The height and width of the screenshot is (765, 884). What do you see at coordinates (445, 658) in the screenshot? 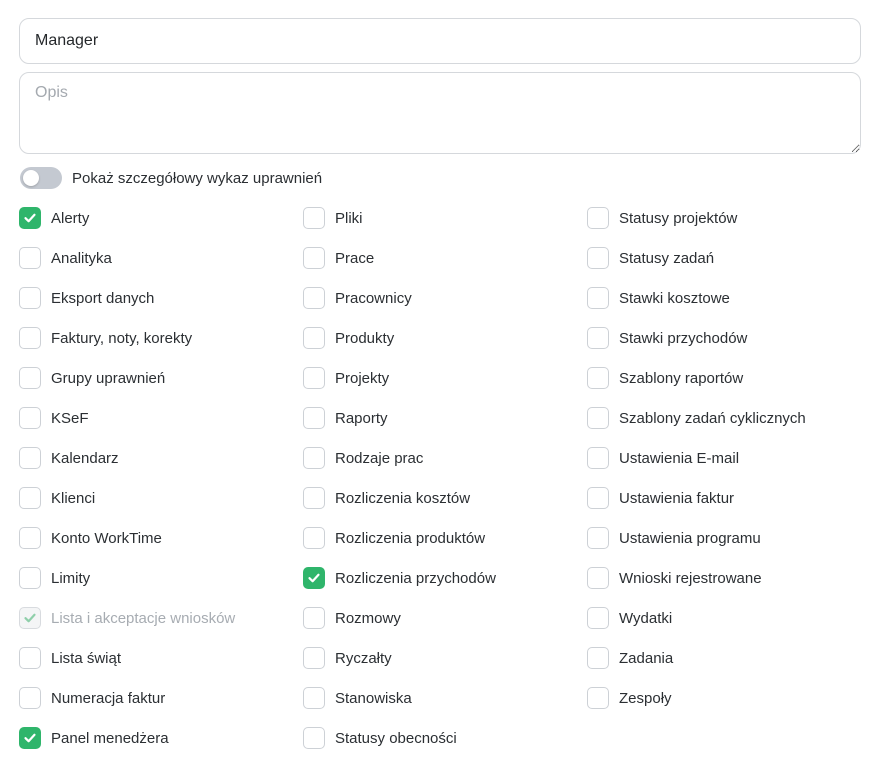
I see `permission-ryczalty: Ryczałty` at bounding box center [445, 658].